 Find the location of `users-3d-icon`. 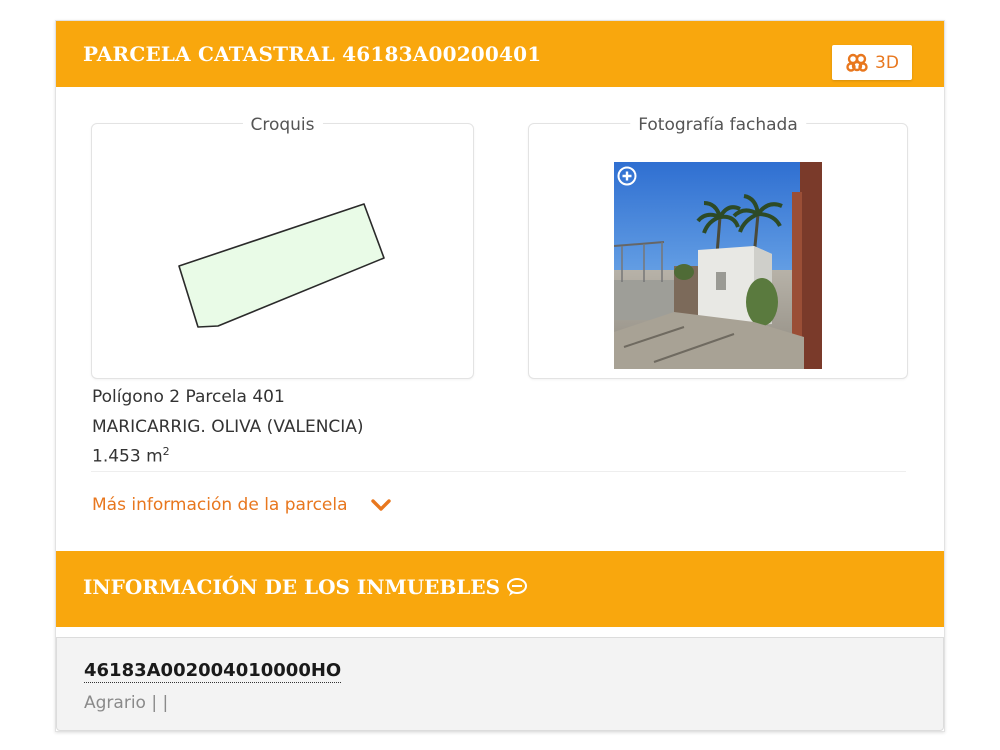

users-3d-icon is located at coordinates (857, 63).